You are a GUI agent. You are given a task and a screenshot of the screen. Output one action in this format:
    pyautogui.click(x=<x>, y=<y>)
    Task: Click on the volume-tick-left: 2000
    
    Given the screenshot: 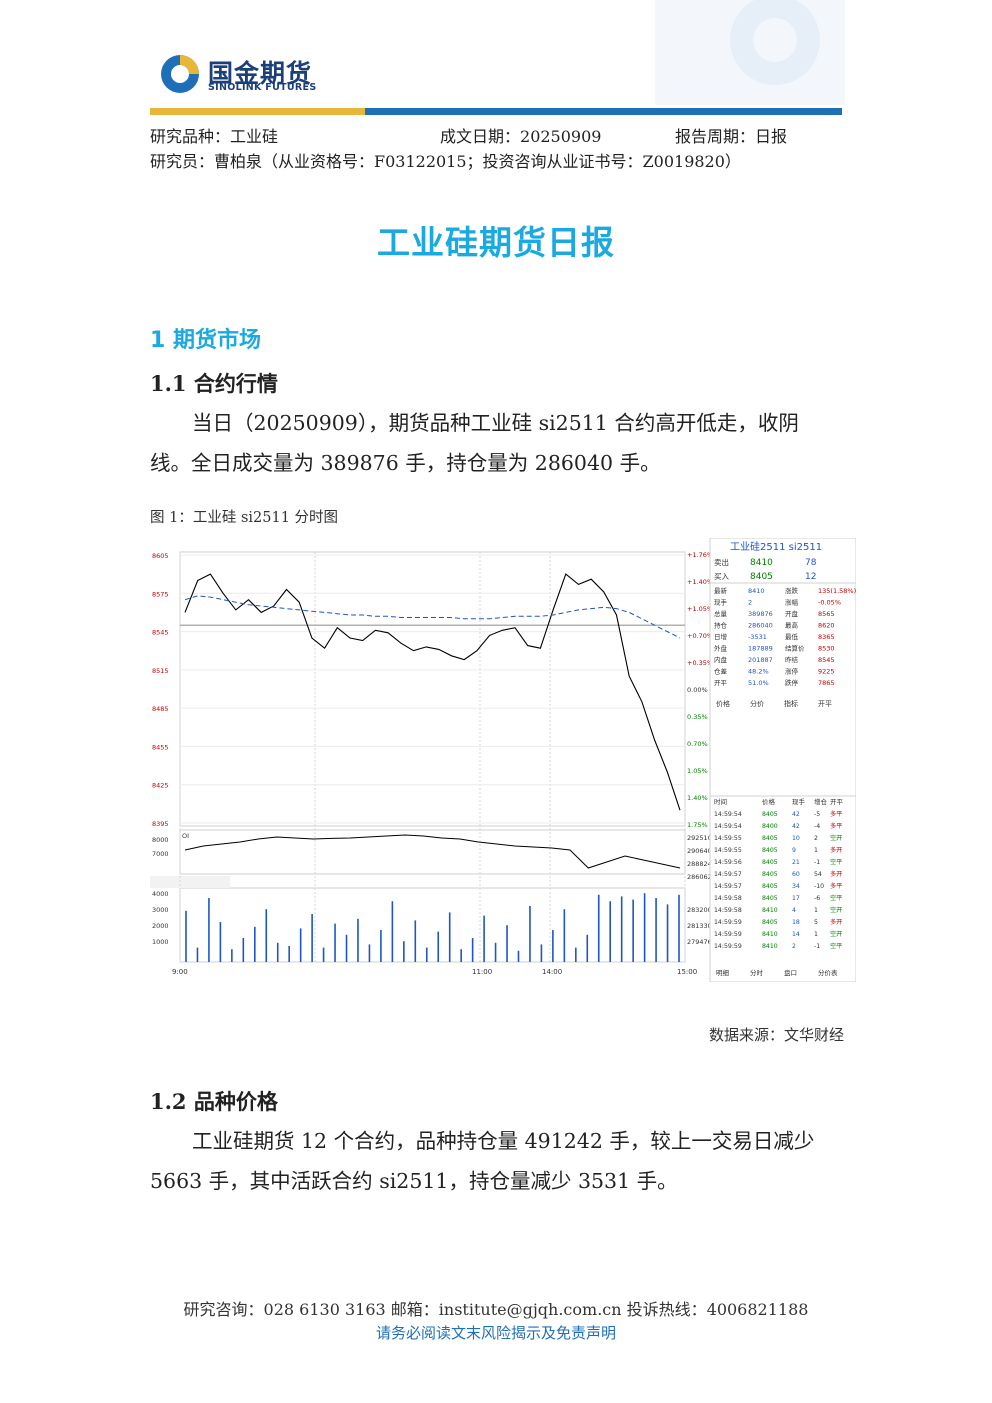 What is the action you would take?
    pyautogui.click(x=160, y=926)
    